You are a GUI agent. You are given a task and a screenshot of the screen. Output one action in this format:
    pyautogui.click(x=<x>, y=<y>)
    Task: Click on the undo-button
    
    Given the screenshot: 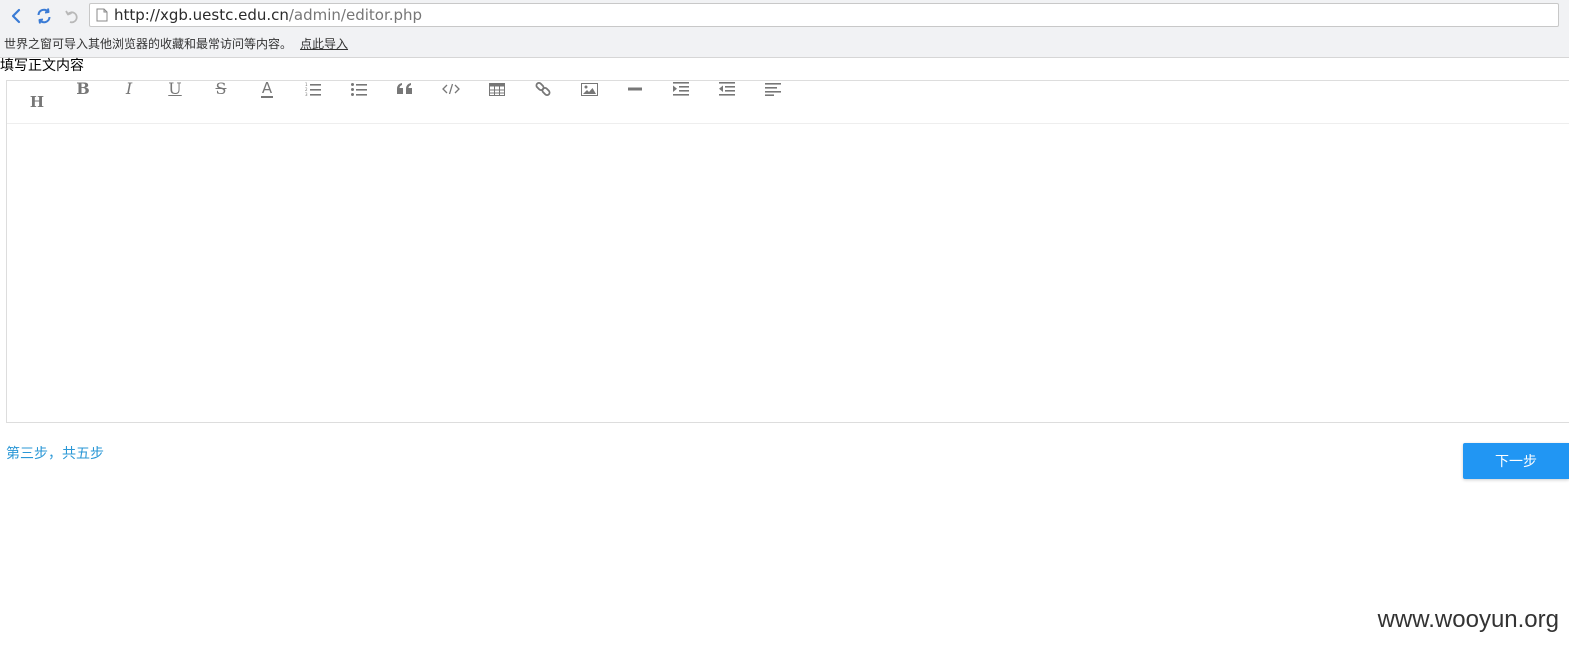 What is the action you would take?
    pyautogui.click(x=72, y=16)
    